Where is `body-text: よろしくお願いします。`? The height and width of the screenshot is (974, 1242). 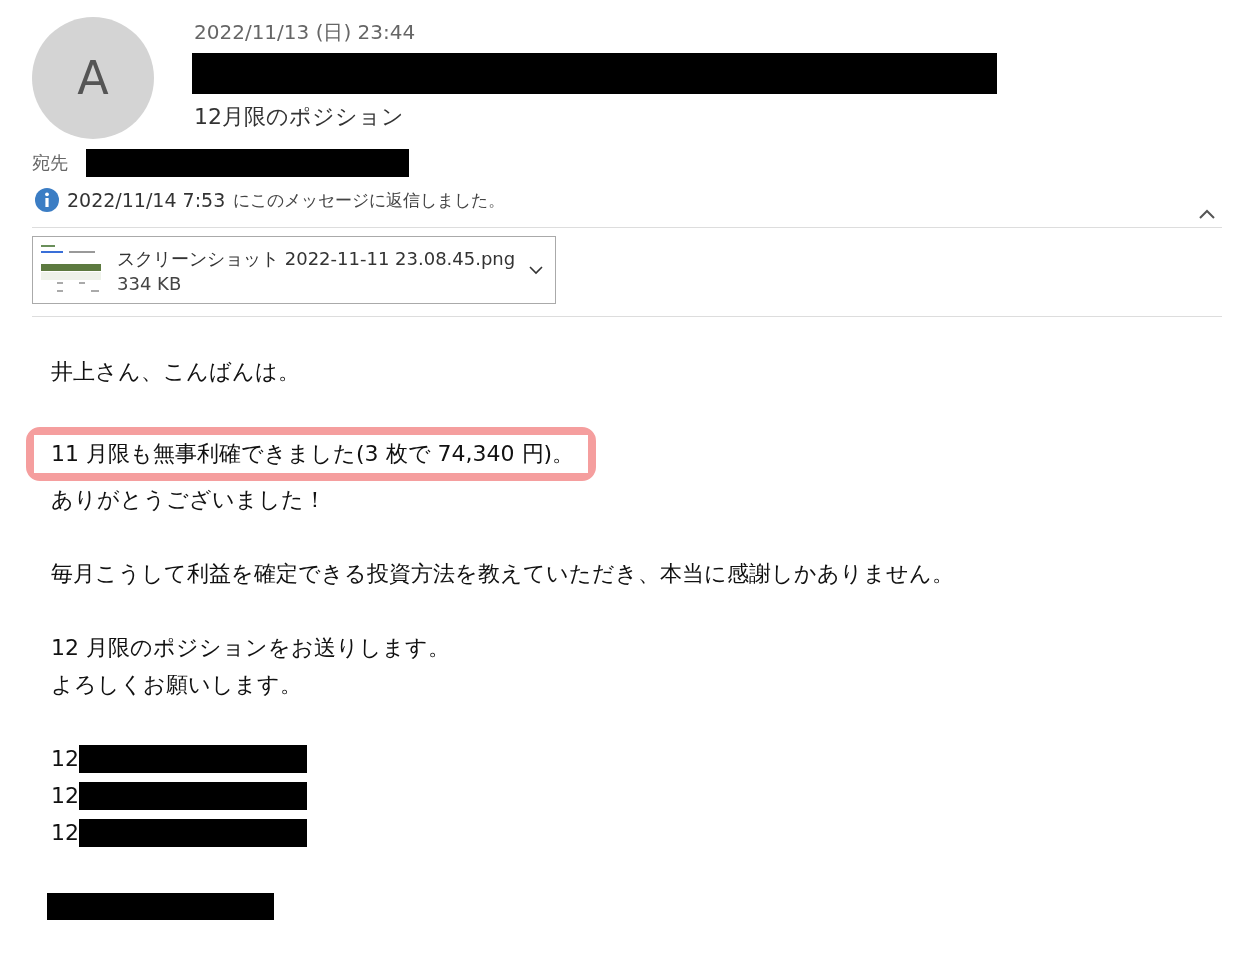 body-text: よろしくお願いします。 is located at coordinates (177, 685).